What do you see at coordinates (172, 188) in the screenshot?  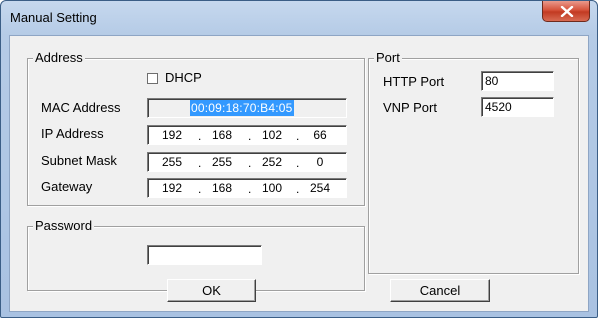 I see `gateway-octet-1: 192` at bounding box center [172, 188].